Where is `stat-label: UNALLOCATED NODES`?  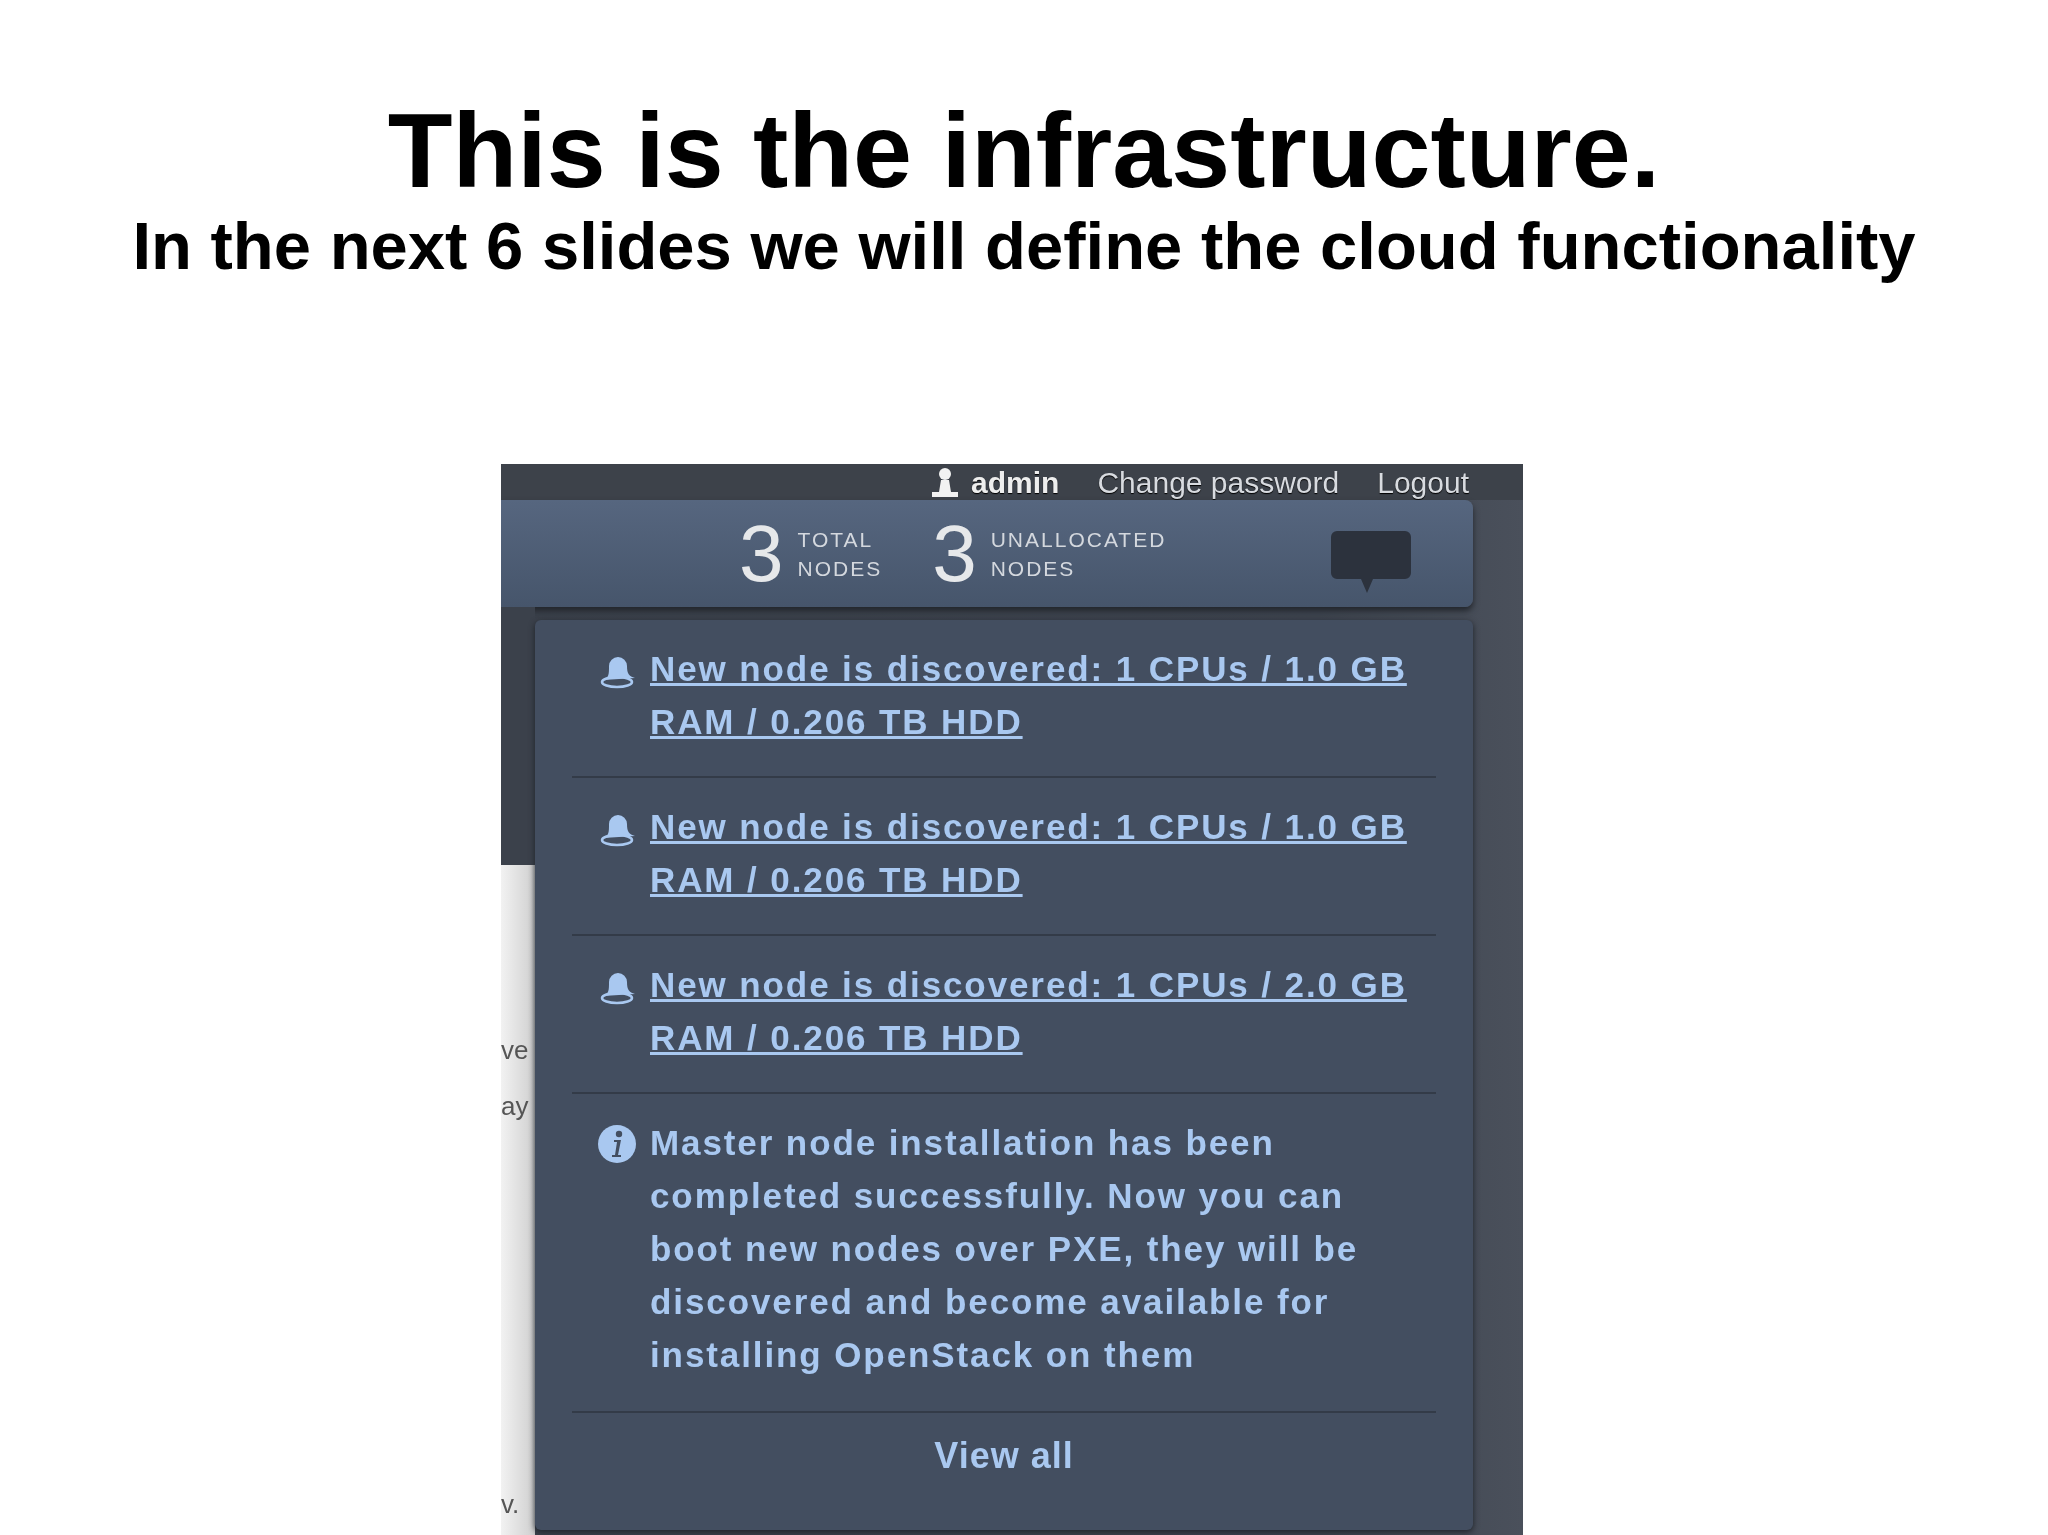 stat-label: UNALLOCATED NODES is located at coordinates (1078, 554).